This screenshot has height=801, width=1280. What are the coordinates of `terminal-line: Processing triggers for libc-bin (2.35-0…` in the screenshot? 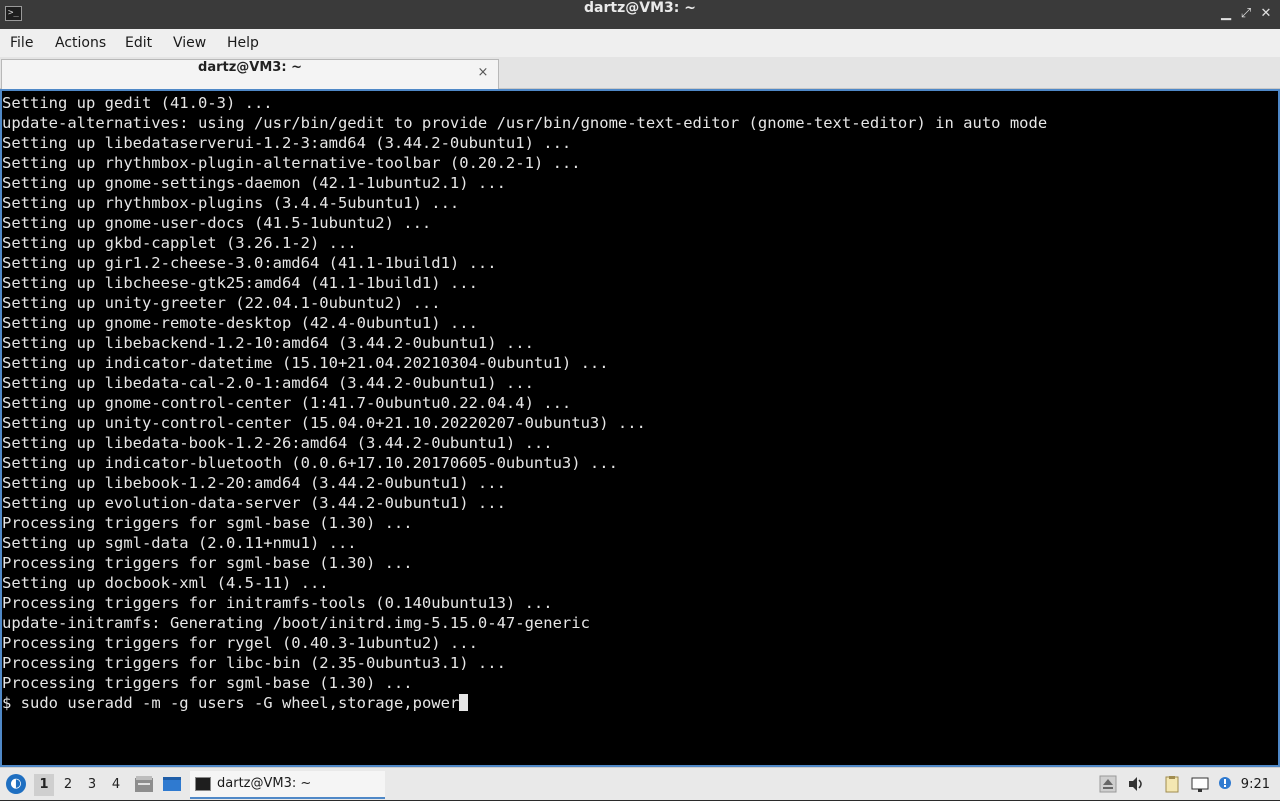 It's located at (254, 663).